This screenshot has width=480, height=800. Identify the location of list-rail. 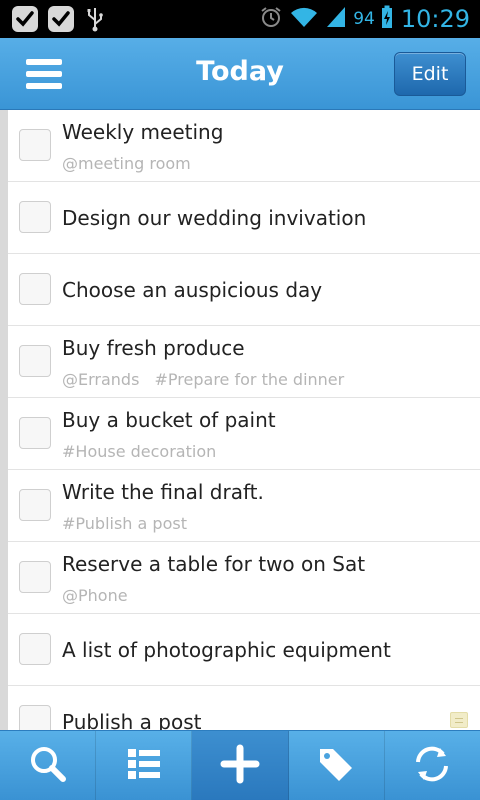
(4, 420).